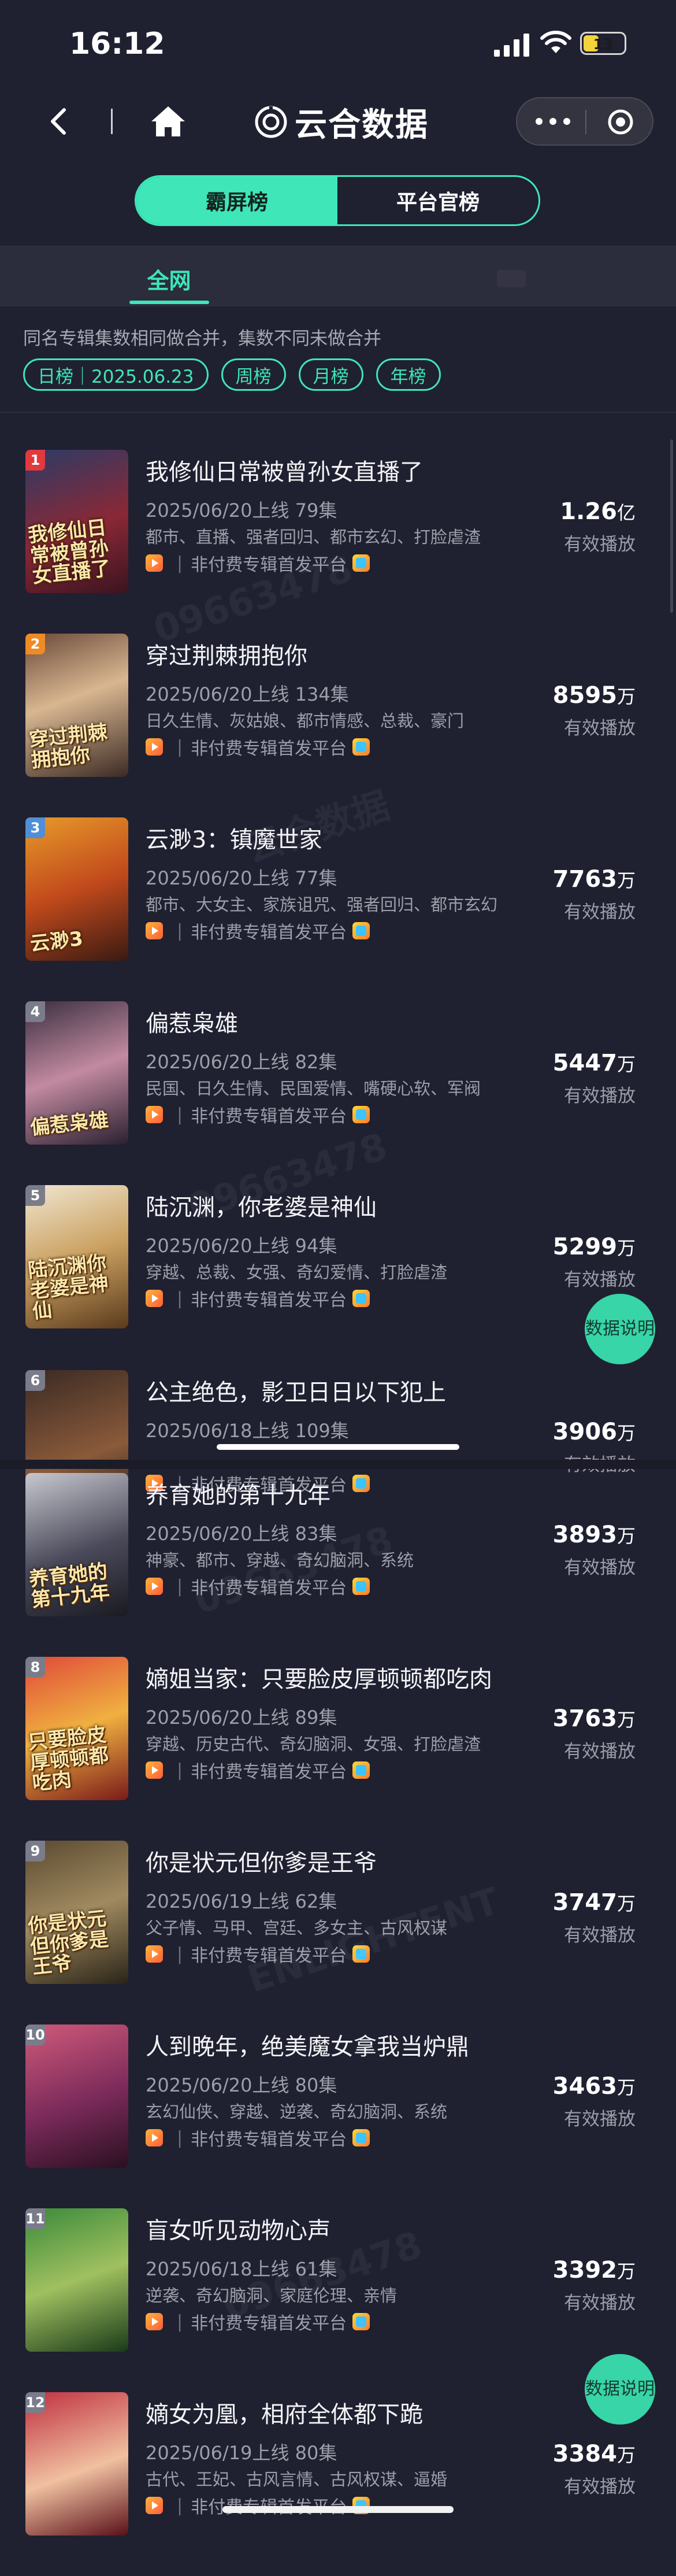 This screenshot has height=2576, width=676. I want to click on drama-title: 嫡女为凰，相府全体都下跪, so click(284, 2413).